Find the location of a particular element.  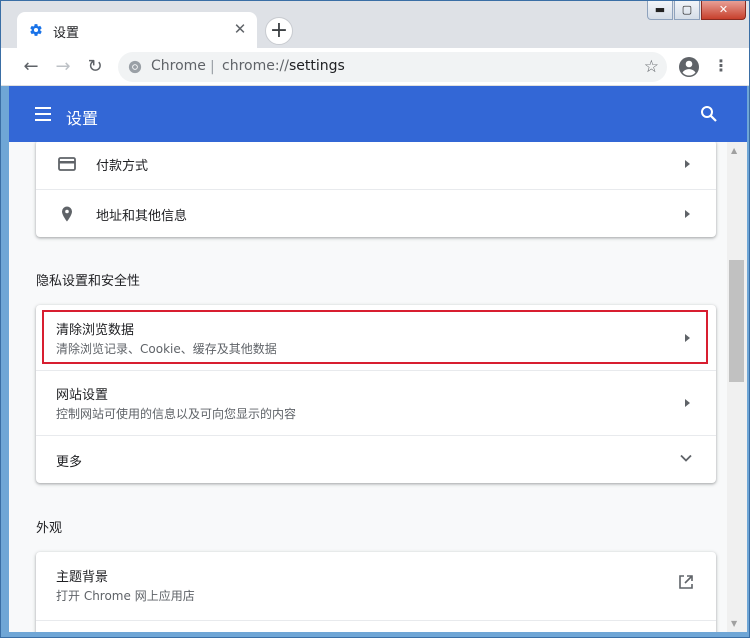

scroll-down-icon: ▼ is located at coordinates (734, 623).